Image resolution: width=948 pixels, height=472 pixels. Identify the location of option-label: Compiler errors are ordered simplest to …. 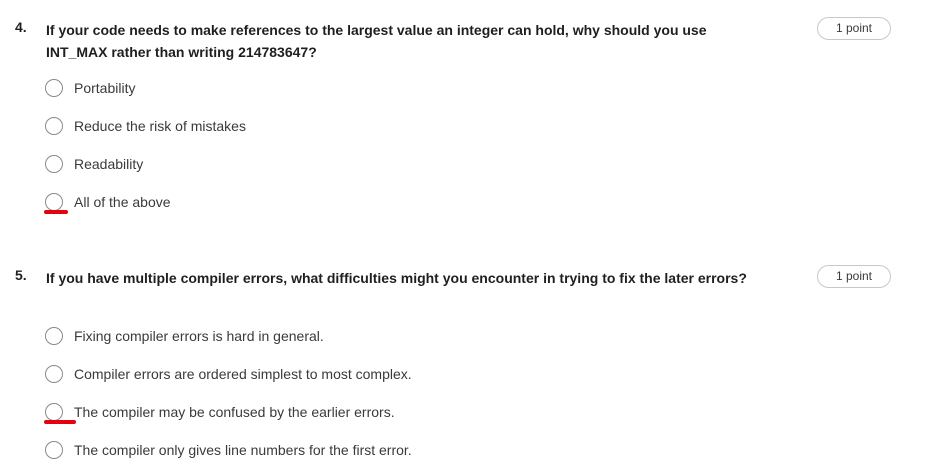
(243, 374).